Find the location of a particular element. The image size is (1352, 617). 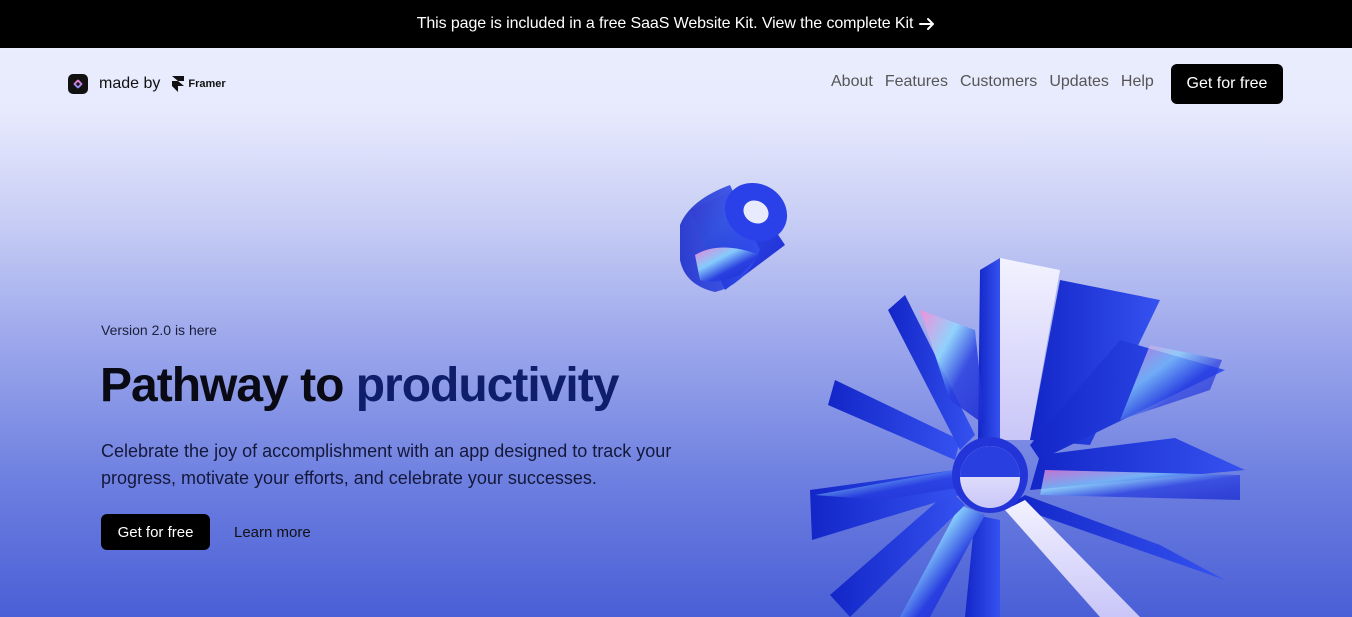

learn-more-link: Learn more is located at coordinates (272, 532).